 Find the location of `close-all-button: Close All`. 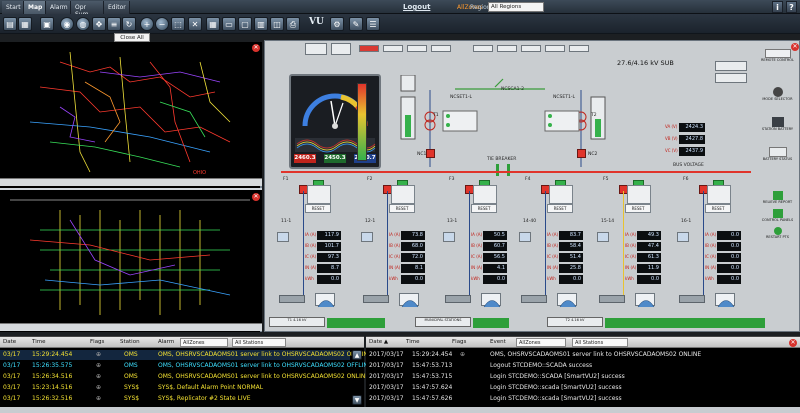

close-all-button: Close All is located at coordinates (132, 37).